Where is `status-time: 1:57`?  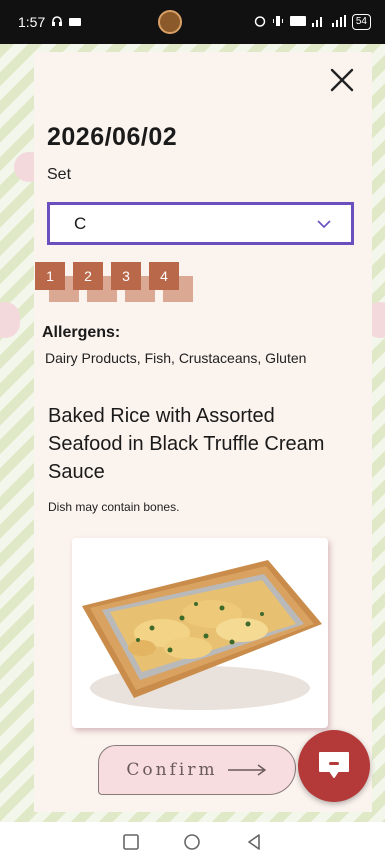
status-time: 1:57 is located at coordinates (32, 22).